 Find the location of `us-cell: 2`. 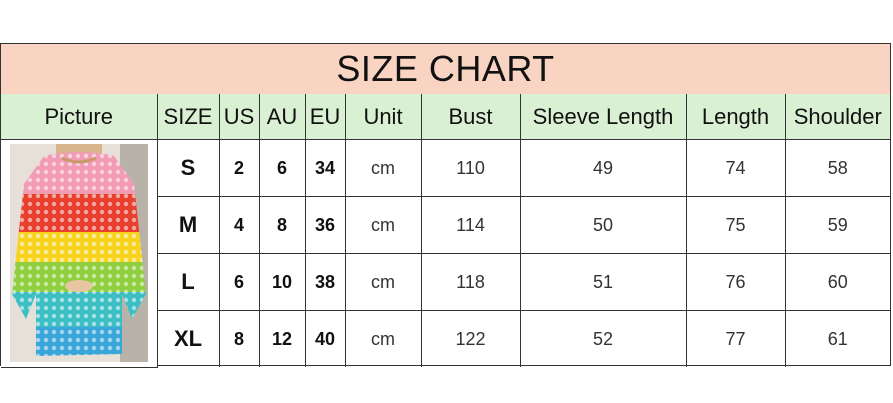

us-cell: 2 is located at coordinates (239, 168).